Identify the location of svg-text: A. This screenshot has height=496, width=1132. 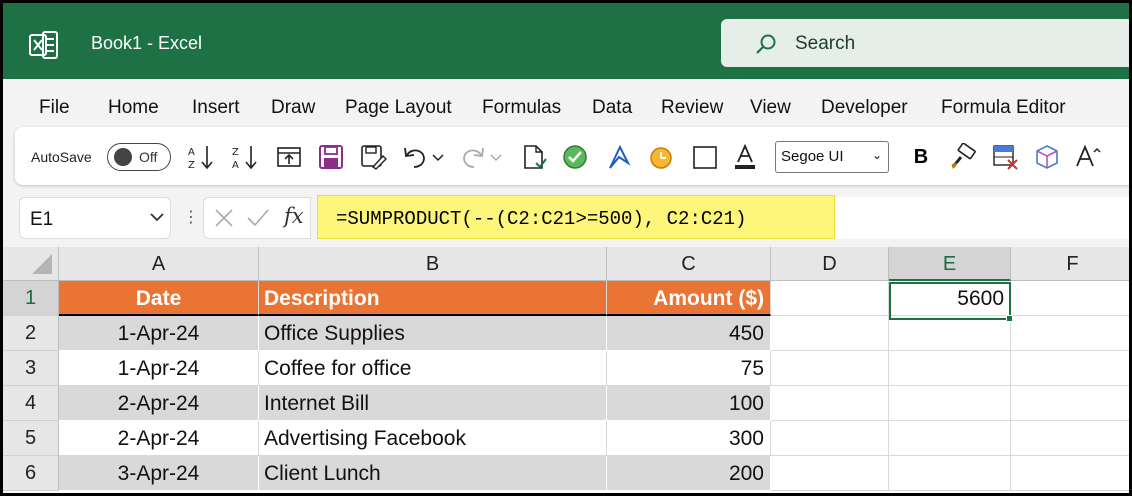
(235, 165).